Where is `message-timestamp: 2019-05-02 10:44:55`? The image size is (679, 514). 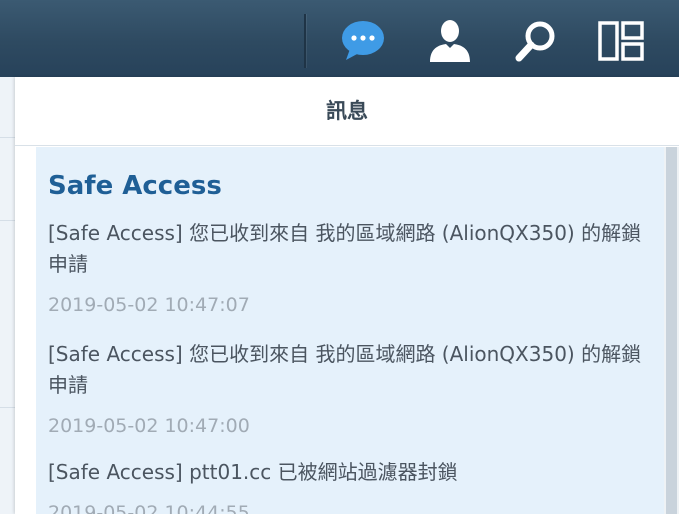
message-timestamp: 2019-05-02 10:44:55 is located at coordinates (149, 508).